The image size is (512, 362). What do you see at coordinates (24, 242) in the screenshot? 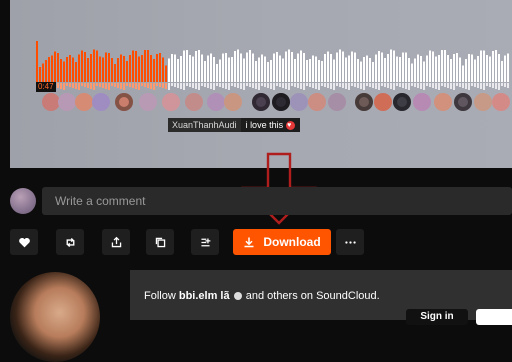
I see `like-button` at bounding box center [24, 242].